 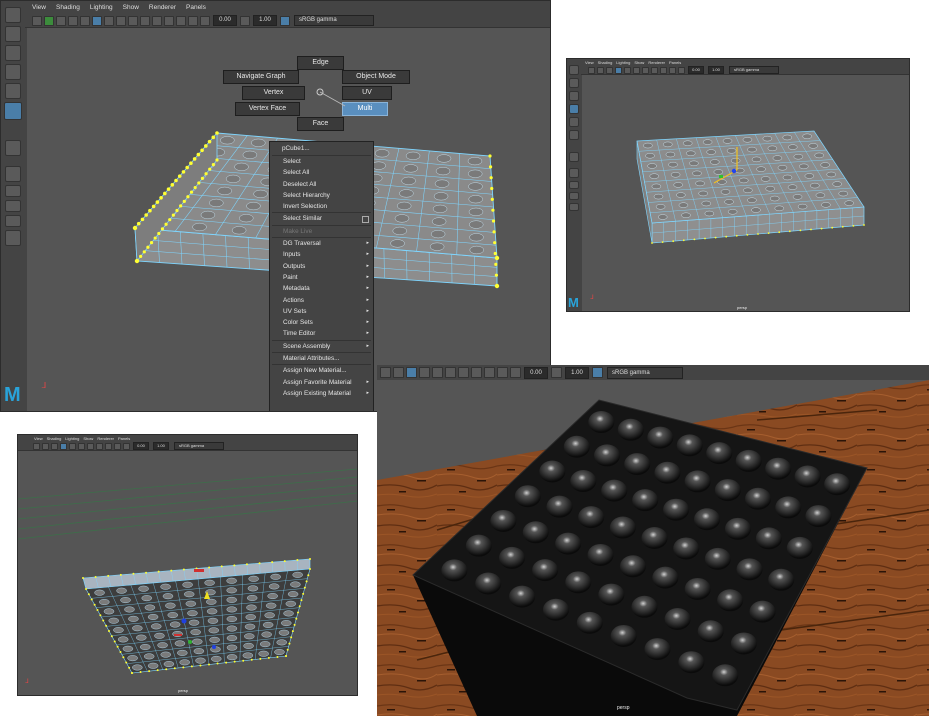 I want to click on color-management-icon, so click(x=597, y=372).